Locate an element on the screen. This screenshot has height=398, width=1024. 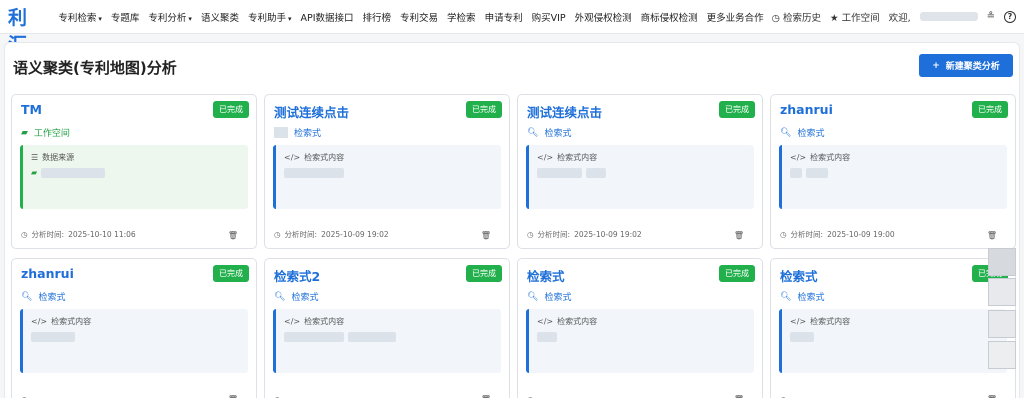
plus-icon: + is located at coordinates (936, 65).